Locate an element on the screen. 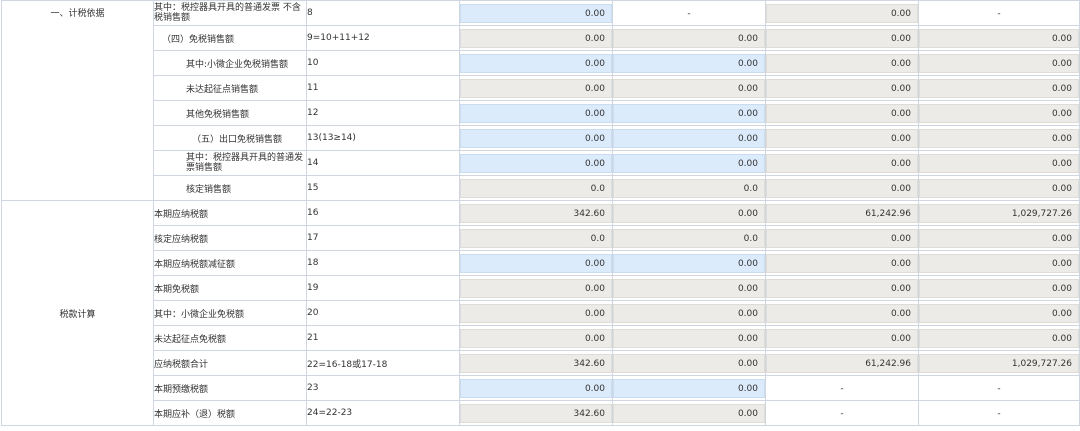 The image size is (1080, 431). row-seq: 20 is located at coordinates (383, 313).